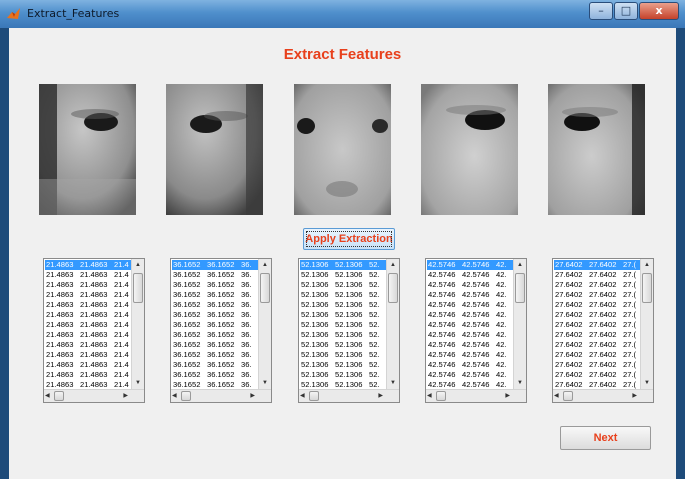 The height and width of the screenshot is (479, 685). I want to click on apply-extraction-button: Apply Extraction, so click(349, 239).